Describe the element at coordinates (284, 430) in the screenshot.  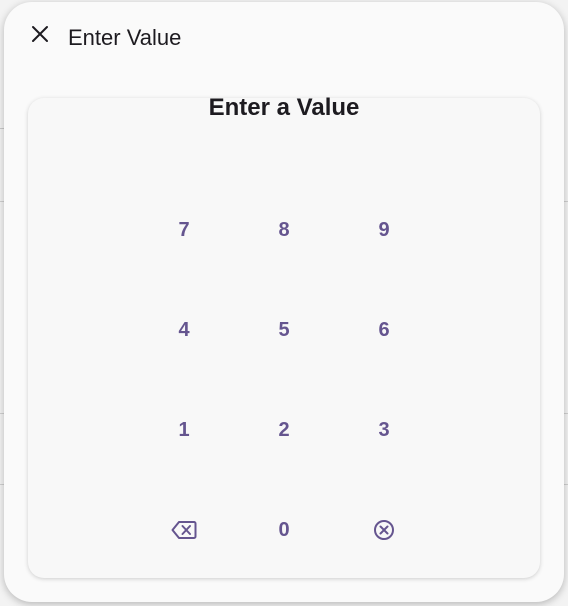
I see `key-2: 2` at that location.